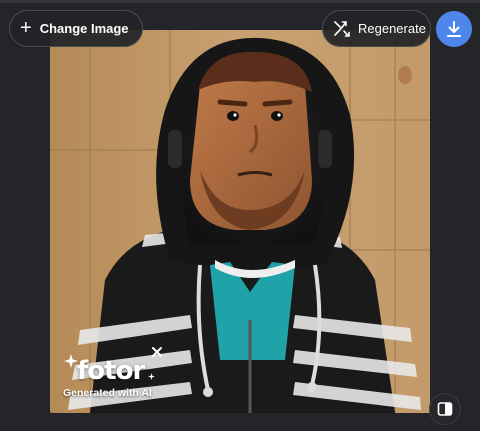  Describe the element at coordinates (392, 28) in the screenshot. I see `regenerate-label: Regenerate` at that location.